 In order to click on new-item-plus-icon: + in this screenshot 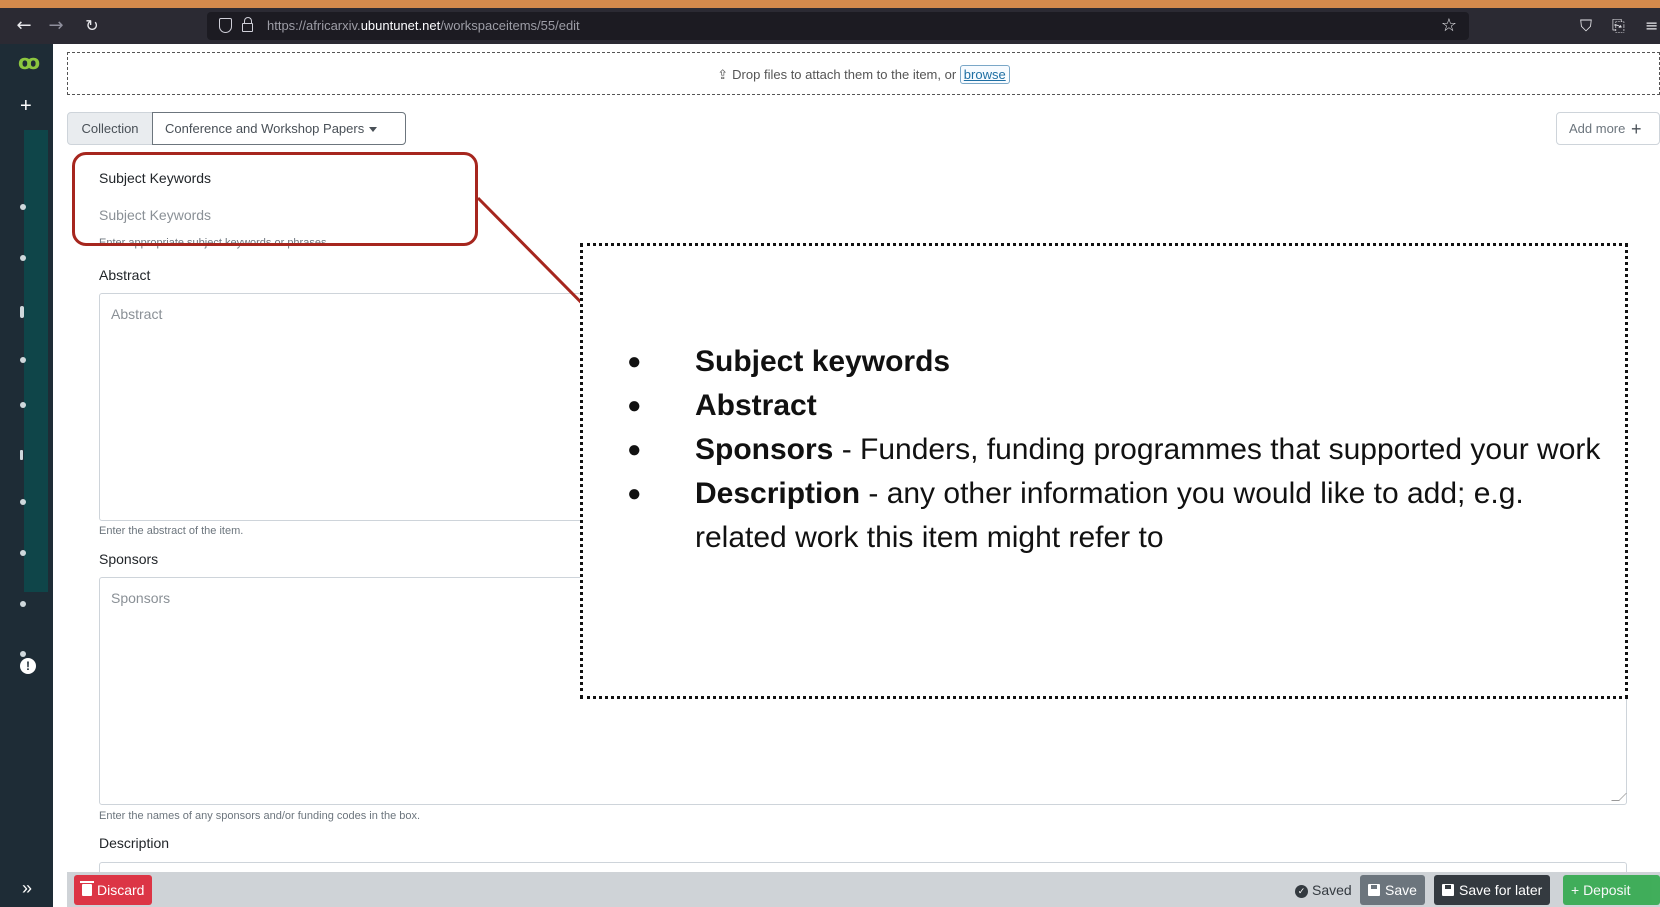, I will do `click(26, 106)`.